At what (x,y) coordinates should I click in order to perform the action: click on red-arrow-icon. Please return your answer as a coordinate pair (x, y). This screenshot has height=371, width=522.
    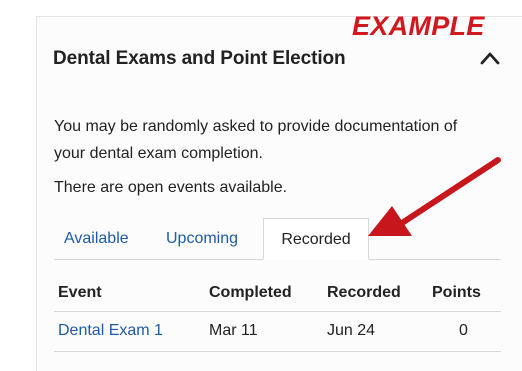
    Looking at the image, I should click on (434, 196).